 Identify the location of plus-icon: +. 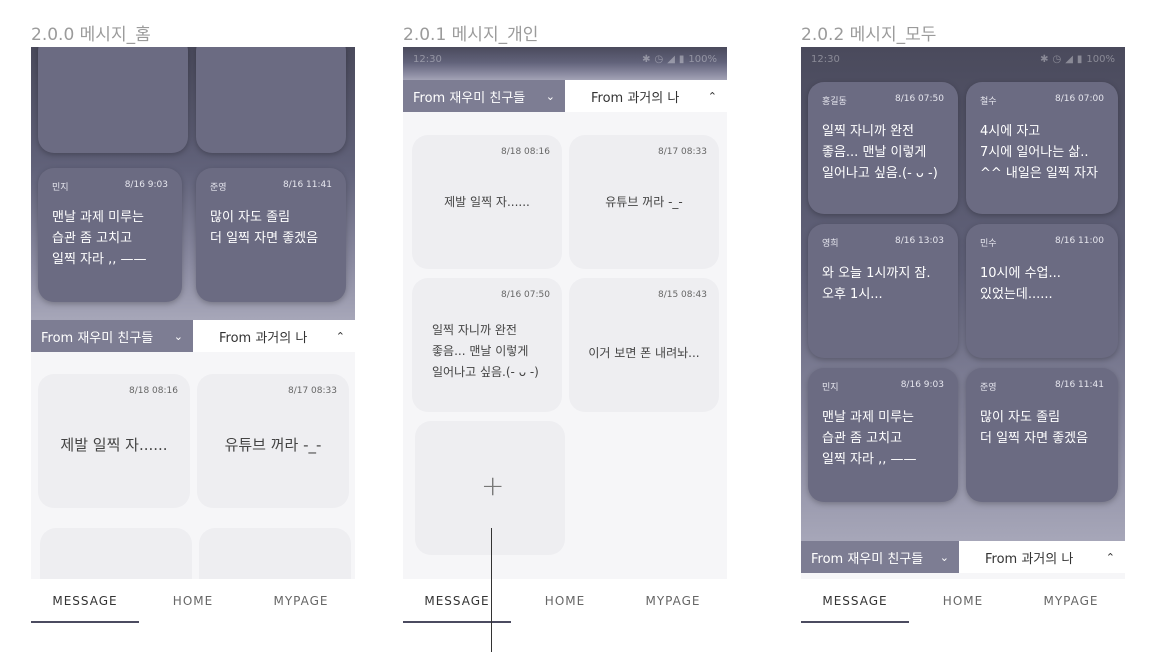
(493, 485).